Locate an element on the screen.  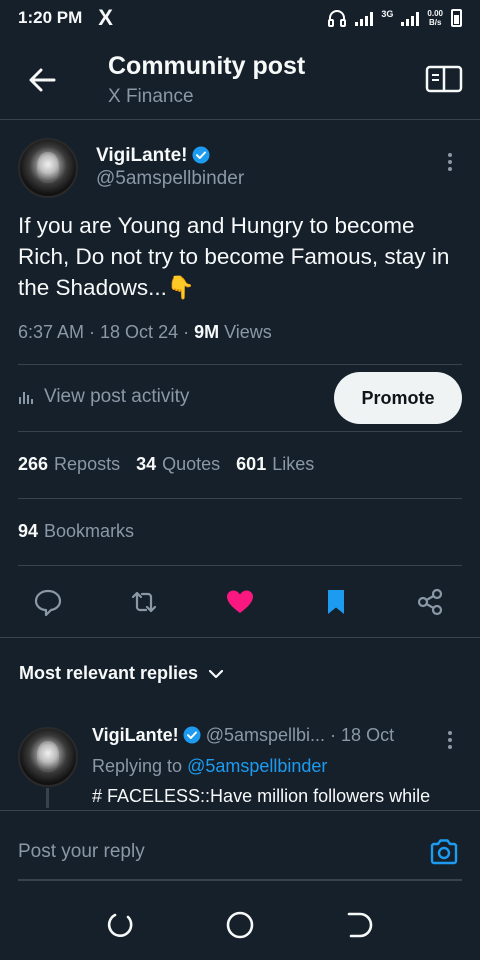
status-icons: 3G 0.00 B/s is located at coordinates (394, 18).